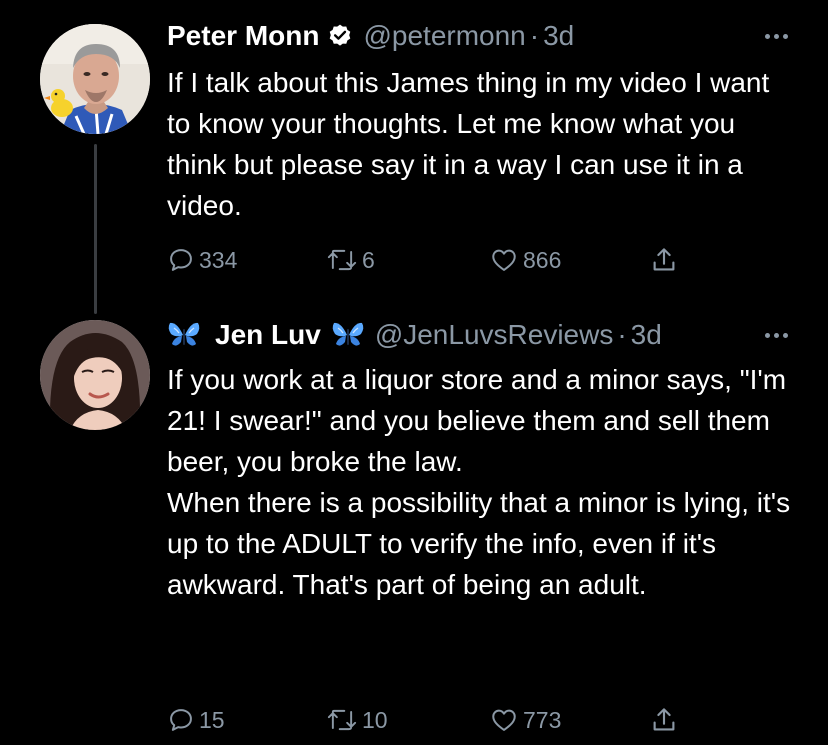 This screenshot has height=745, width=828. I want to click on tweet-actions: 334 6 866, so click(477, 260).